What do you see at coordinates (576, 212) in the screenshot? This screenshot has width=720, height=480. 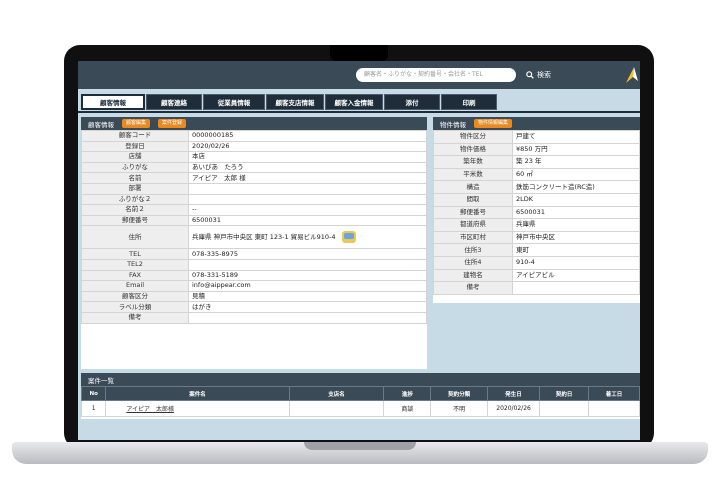 I see `property-field-value: 6500031` at bounding box center [576, 212].